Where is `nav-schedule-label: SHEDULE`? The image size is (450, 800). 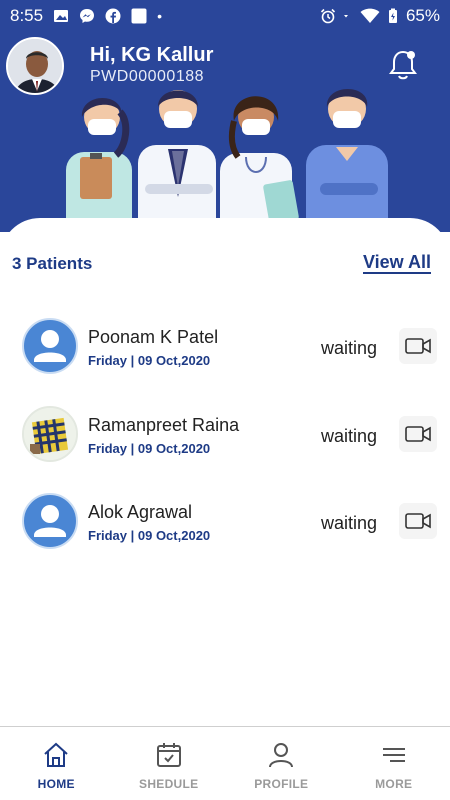 nav-schedule-label: SHEDULE is located at coordinates (169, 784).